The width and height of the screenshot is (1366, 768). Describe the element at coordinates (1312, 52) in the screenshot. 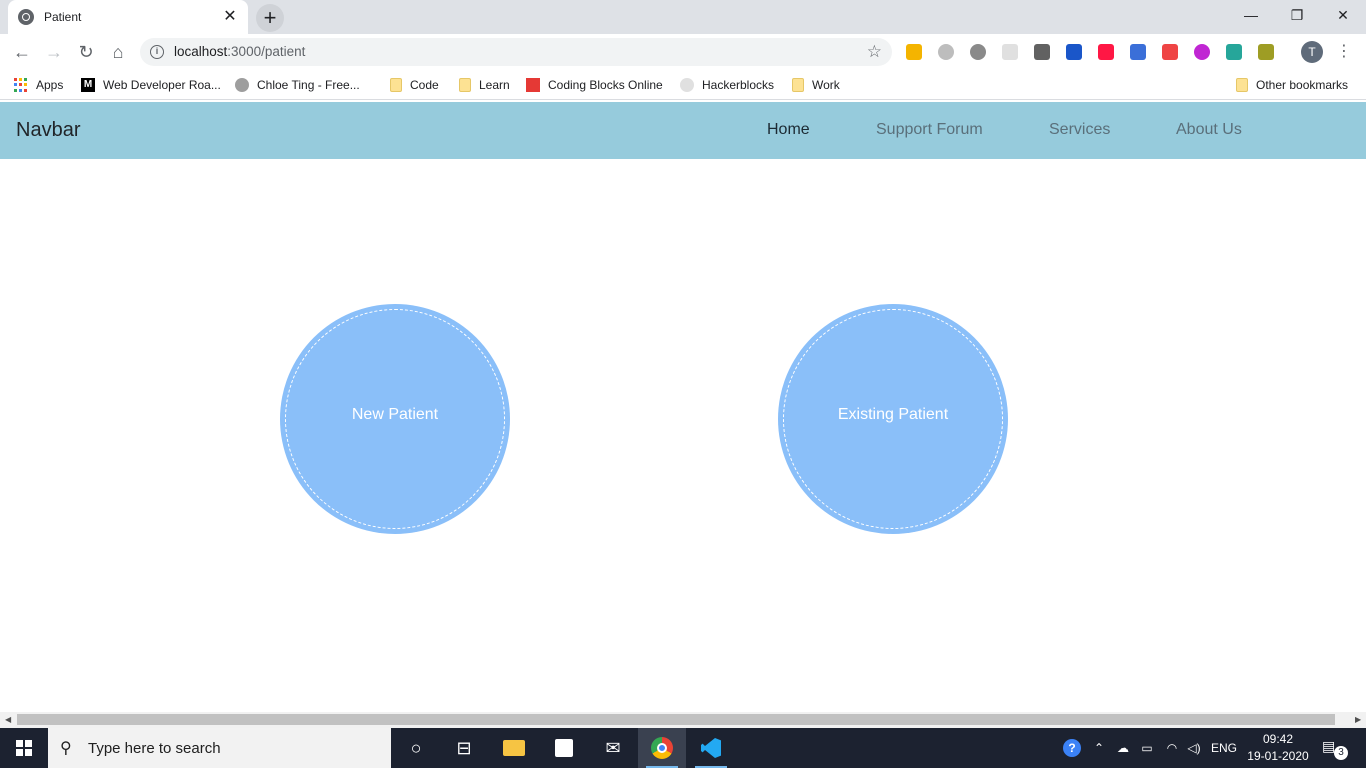

I see `profile-avatar: T` at that location.